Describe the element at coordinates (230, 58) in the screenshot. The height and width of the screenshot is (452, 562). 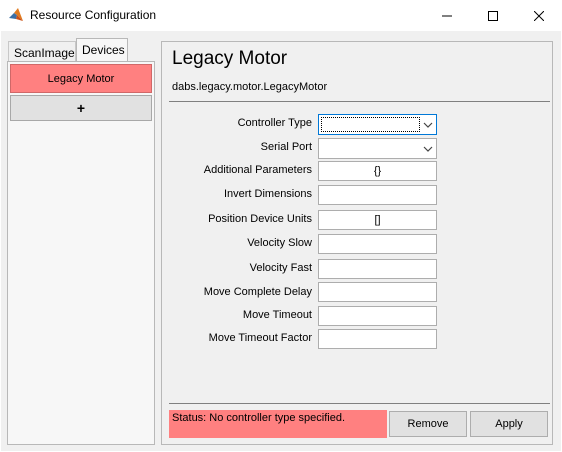
I see `device-title: Legacy Motor` at that location.